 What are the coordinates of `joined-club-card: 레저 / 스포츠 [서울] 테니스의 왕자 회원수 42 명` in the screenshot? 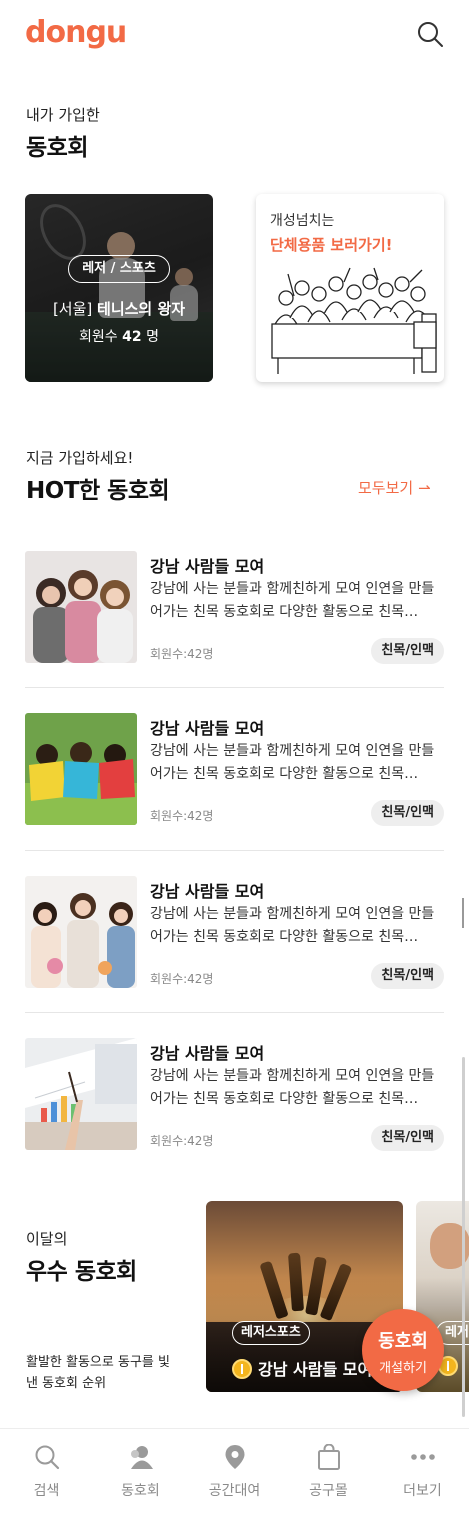 It's located at (119, 288).